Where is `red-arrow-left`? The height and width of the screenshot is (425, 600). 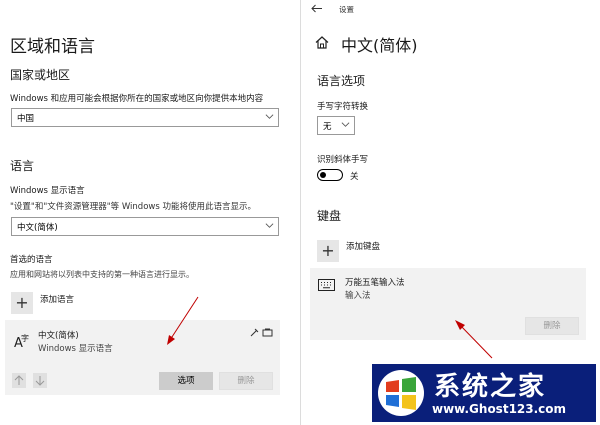 red-arrow-left is located at coordinates (184, 318).